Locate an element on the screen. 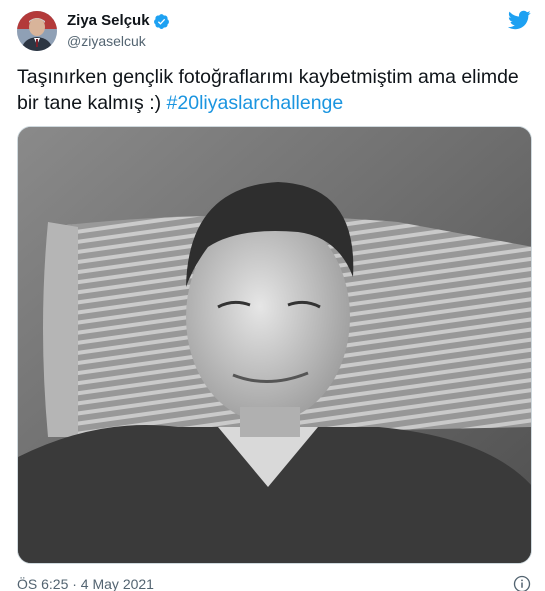 The height and width of the screenshot is (591, 545). user-handle: @ziyaselcuk is located at coordinates (118, 41).